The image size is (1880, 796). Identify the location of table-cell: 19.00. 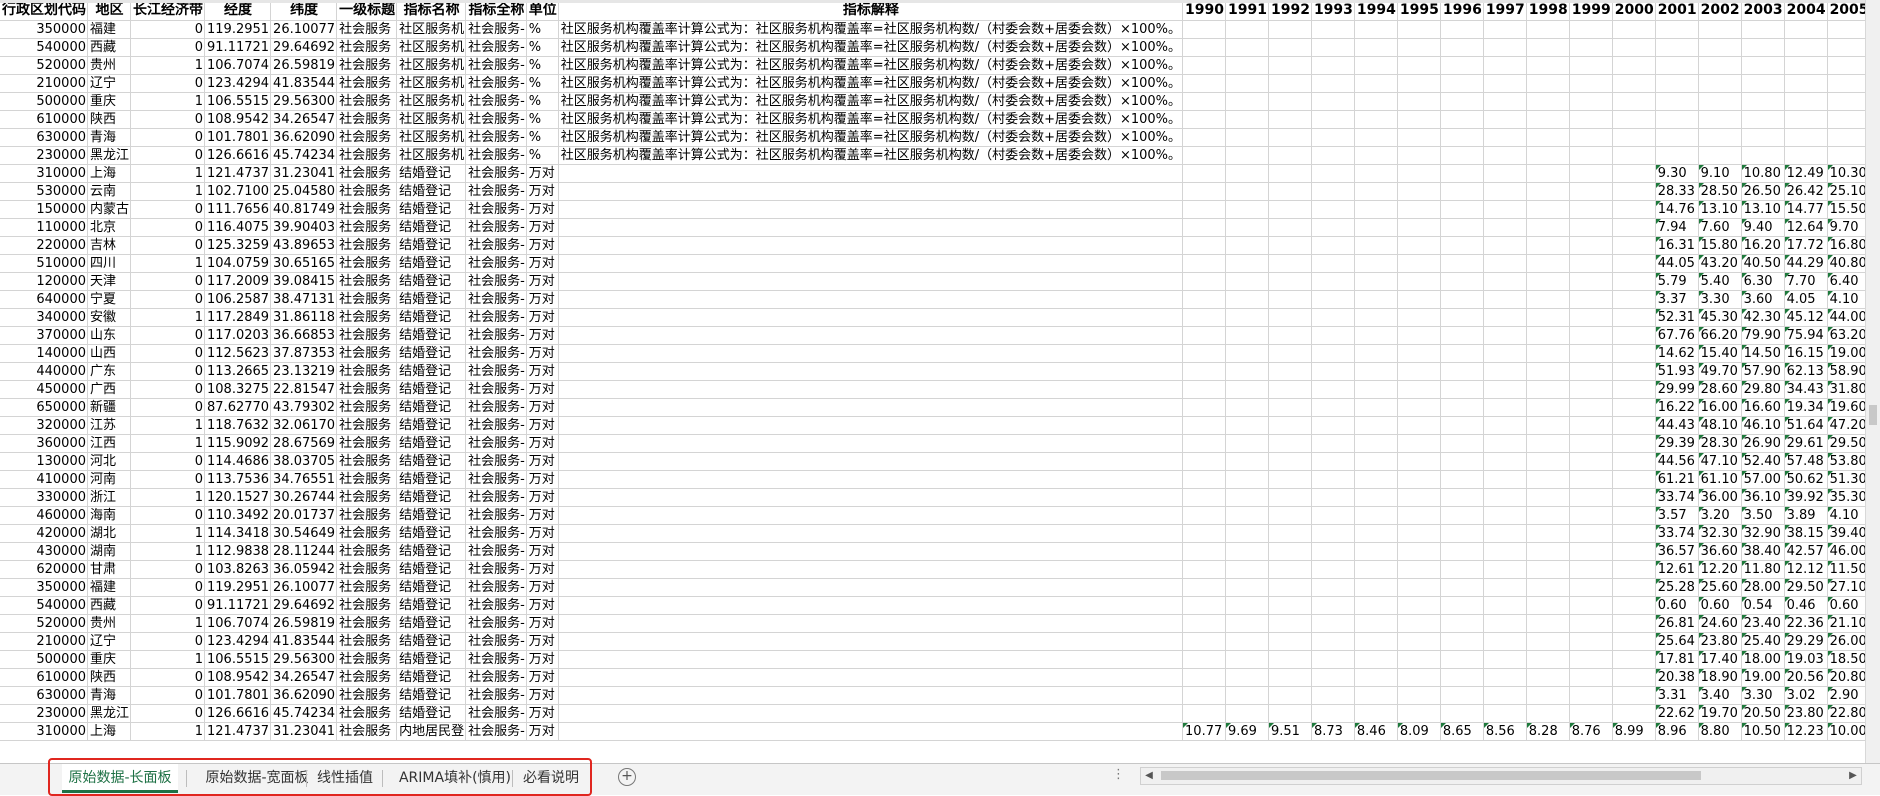
(1763, 677).